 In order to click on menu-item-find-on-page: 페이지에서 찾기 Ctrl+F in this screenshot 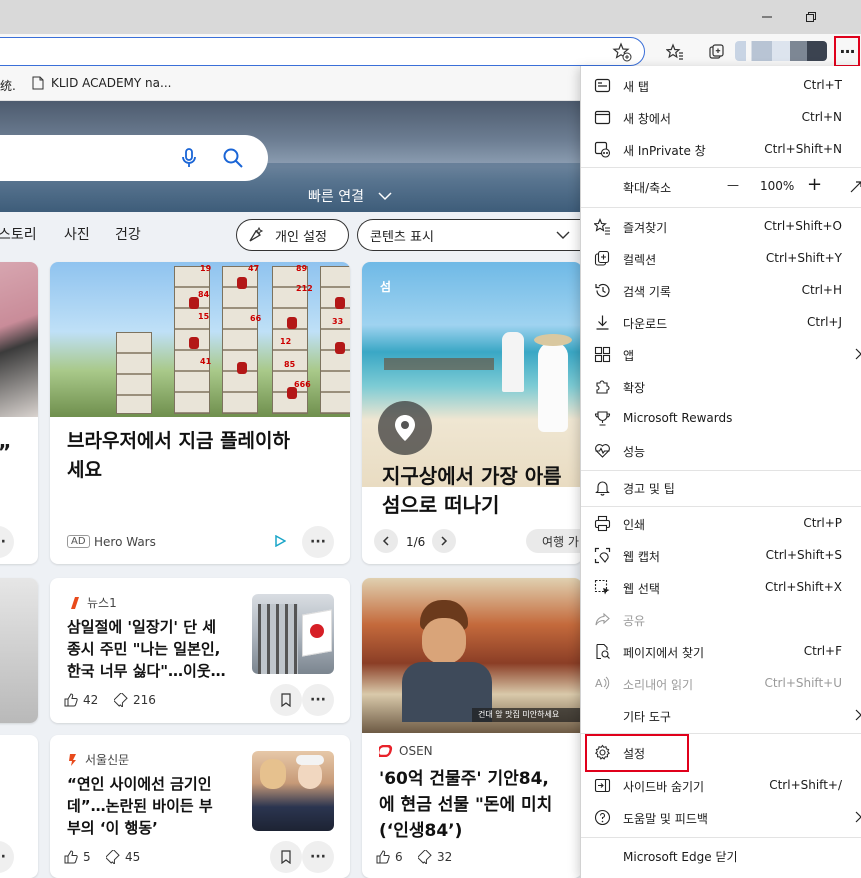, I will do `click(721, 651)`.